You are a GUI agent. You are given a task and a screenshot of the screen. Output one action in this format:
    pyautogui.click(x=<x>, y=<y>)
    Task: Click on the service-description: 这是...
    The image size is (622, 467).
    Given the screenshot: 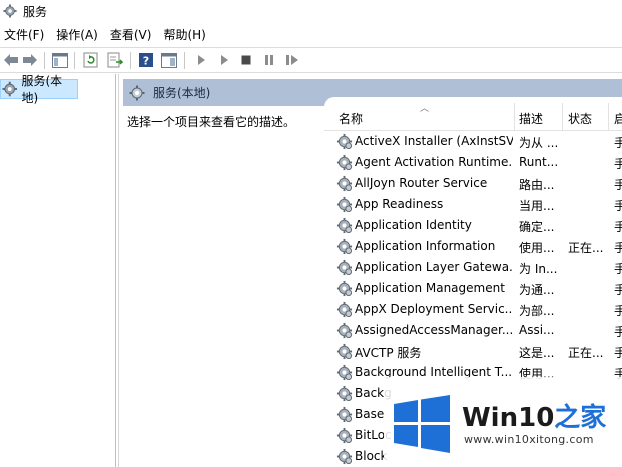 What is the action you would take?
    pyautogui.click(x=537, y=353)
    